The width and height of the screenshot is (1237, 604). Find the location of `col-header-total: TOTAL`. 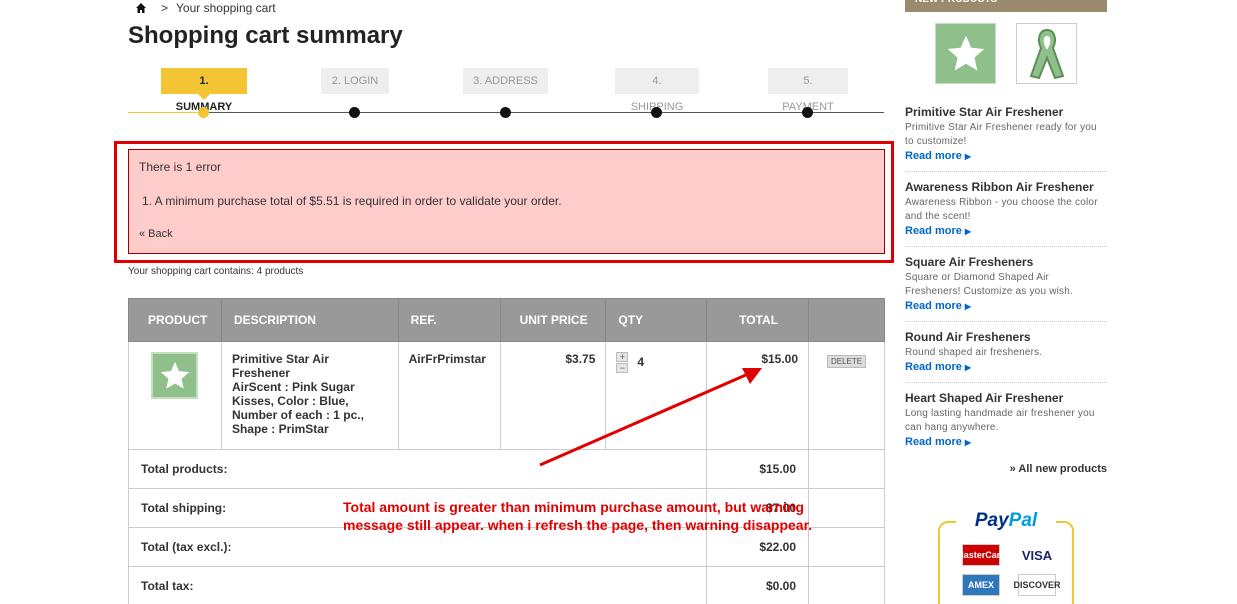

col-header-total: TOTAL is located at coordinates (758, 320).